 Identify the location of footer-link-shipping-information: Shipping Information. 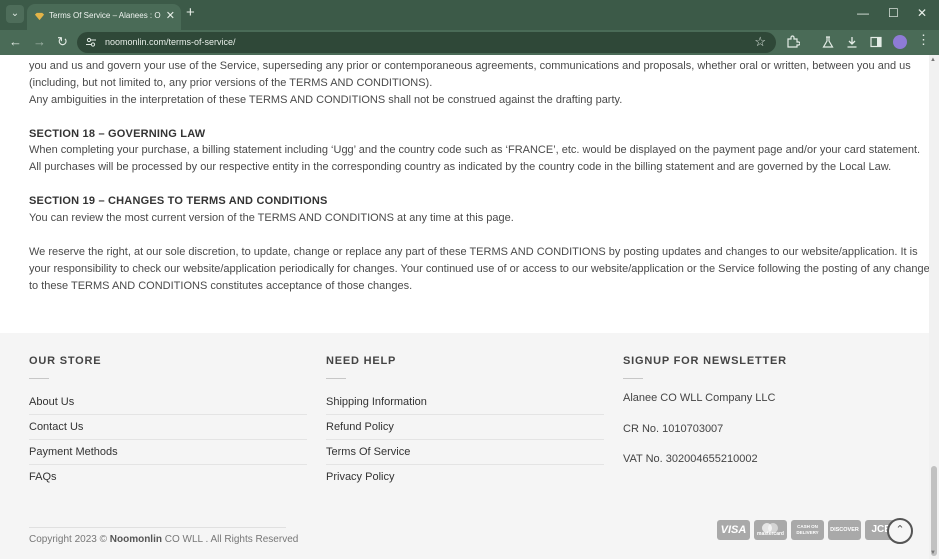
(465, 402).